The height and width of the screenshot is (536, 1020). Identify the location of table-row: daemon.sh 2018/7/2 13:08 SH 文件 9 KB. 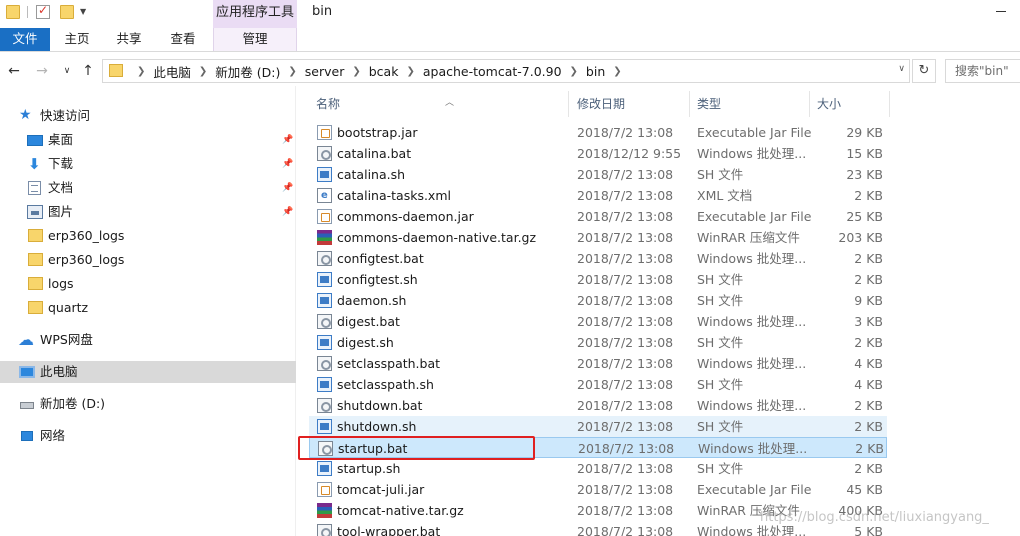
(598, 300).